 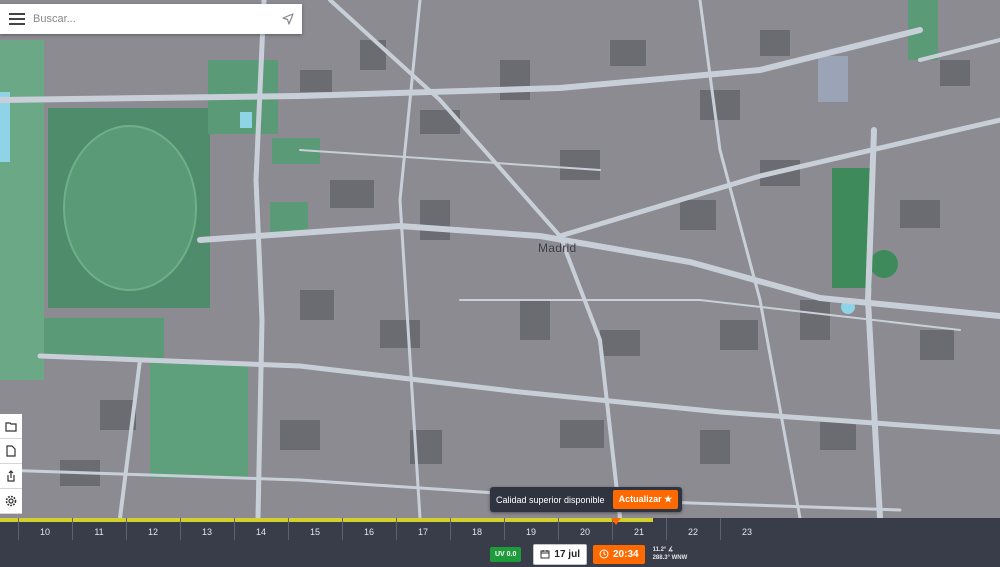 I want to click on timeline-hour-label: 14, so click(x=260, y=532).